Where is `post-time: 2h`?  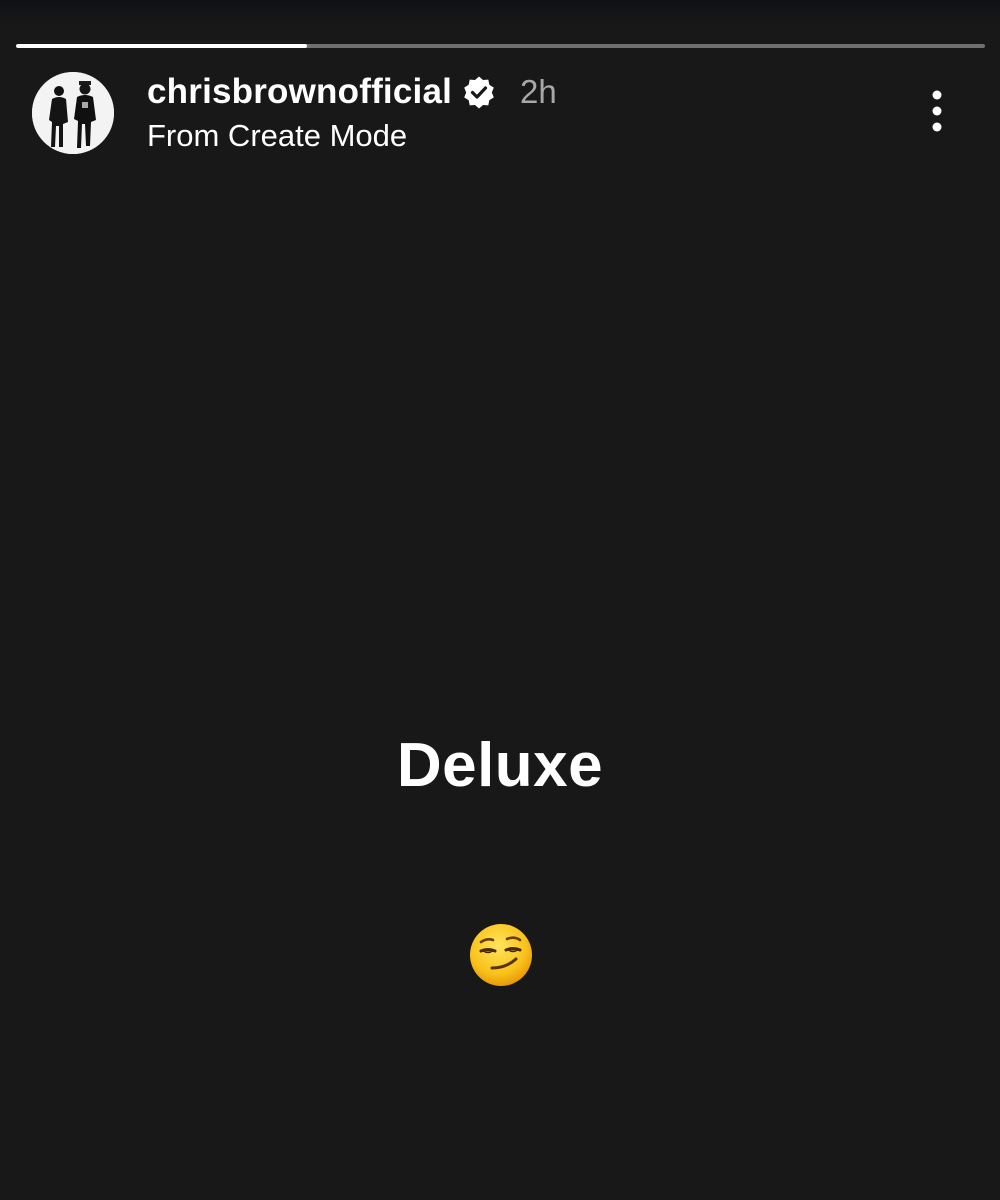 post-time: 2h is located at coordinates (538, 91).